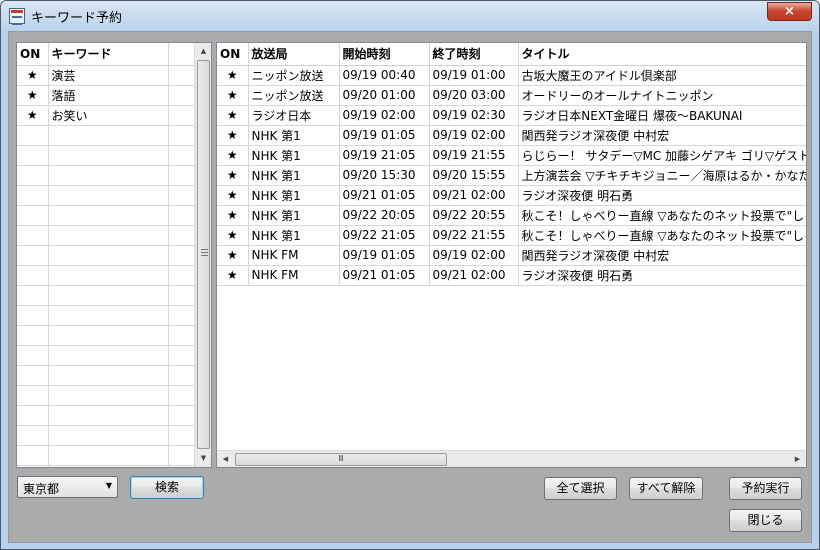  Describe the element at coordinates (474, 95) in the screenshot. I see `end-time-cell: 09/20 03:00` at that location.